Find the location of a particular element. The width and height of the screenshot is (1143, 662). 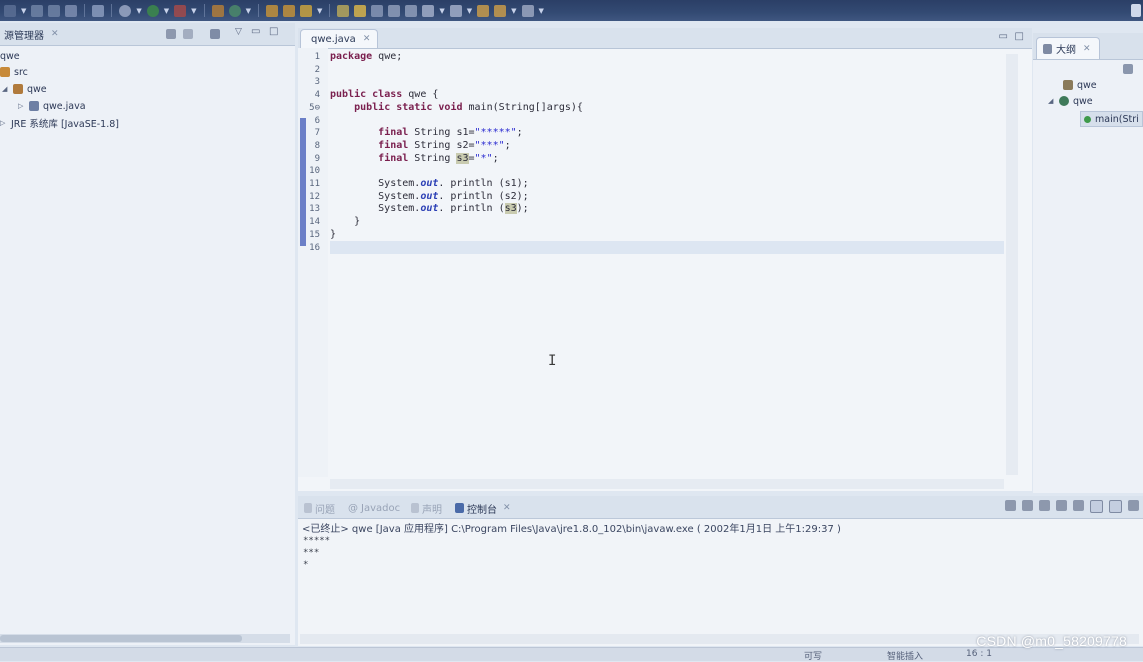

tab-label: 声明 is located at coordinates (432, 510).